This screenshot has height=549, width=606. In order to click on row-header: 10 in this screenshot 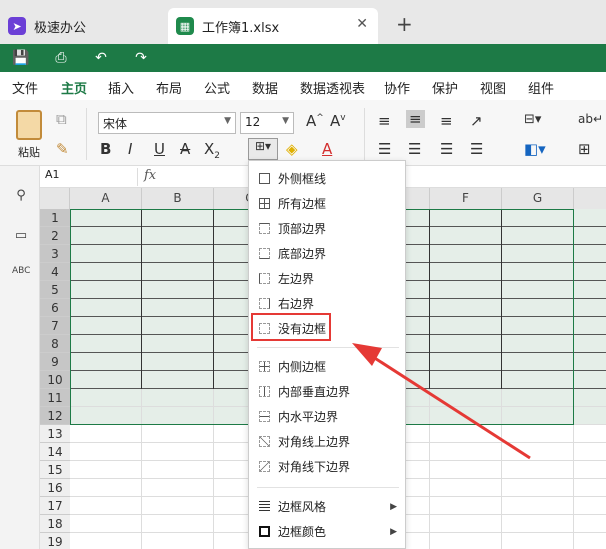, I will do `click(55, 380)`.